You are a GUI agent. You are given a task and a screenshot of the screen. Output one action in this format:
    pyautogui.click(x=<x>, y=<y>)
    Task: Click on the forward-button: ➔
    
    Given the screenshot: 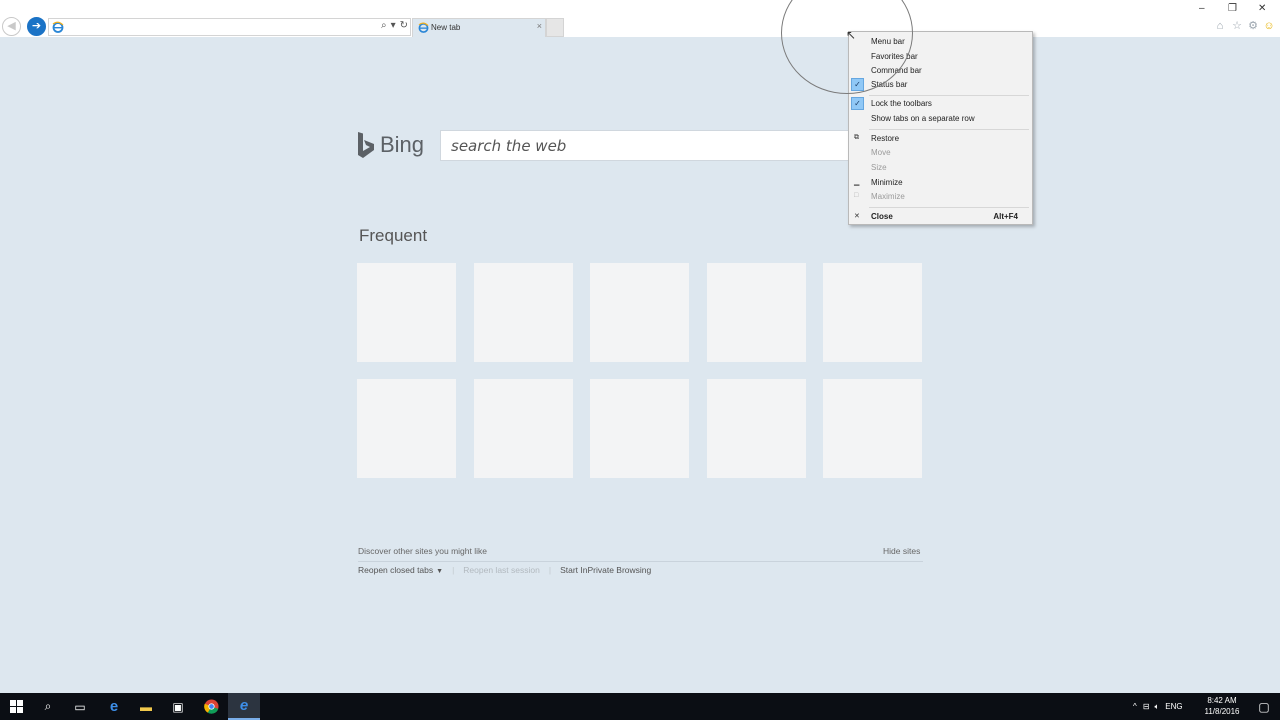 What is the action you would take?
    pyautogui.click(x=36, y=26)
    